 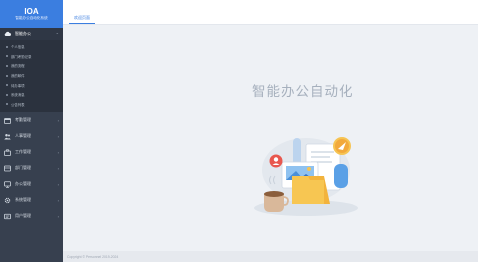 What do you see at coordinates (31, 18) in the screenshot?
I see `brand-subtitle: 智能办公自动化系统` at bounding box center [31, 18].